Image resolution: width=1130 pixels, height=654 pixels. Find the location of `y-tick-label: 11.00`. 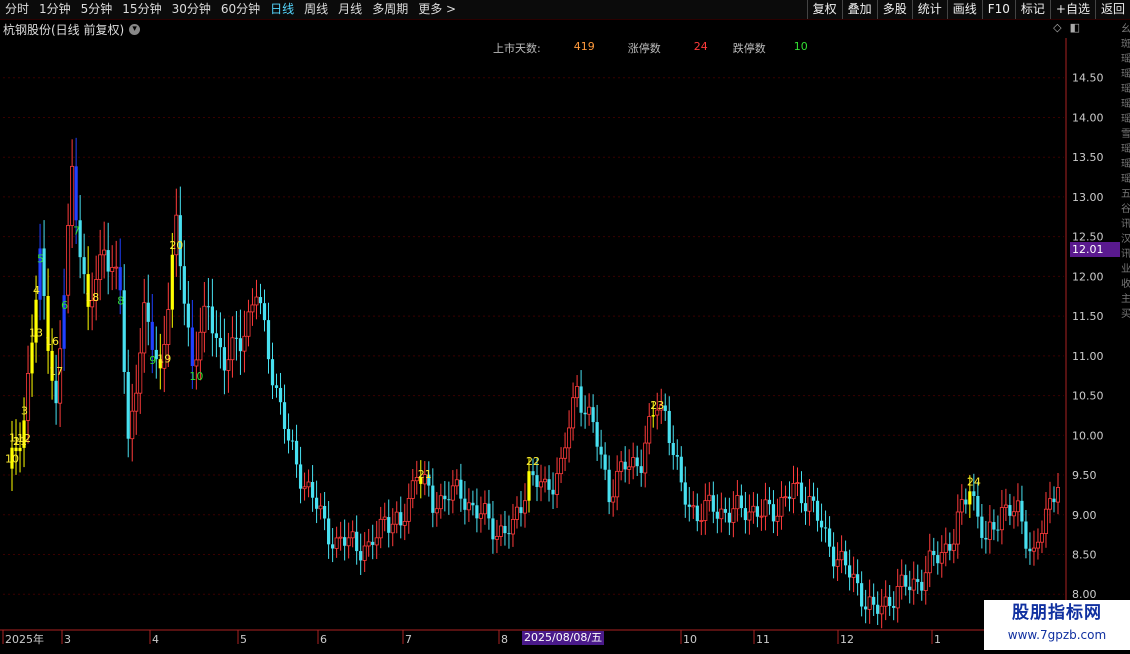

y-tick-label: 11.00 is located at coordinates (1088, 356).